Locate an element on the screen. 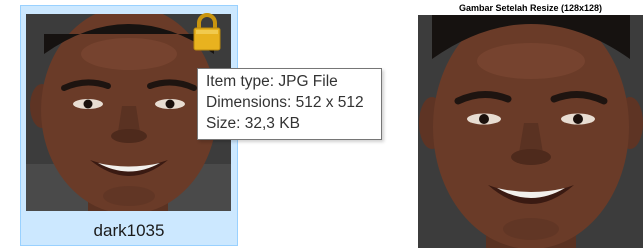 This screenshot has height=248, width=643. lock-icon is located at coordinates (207, 32).